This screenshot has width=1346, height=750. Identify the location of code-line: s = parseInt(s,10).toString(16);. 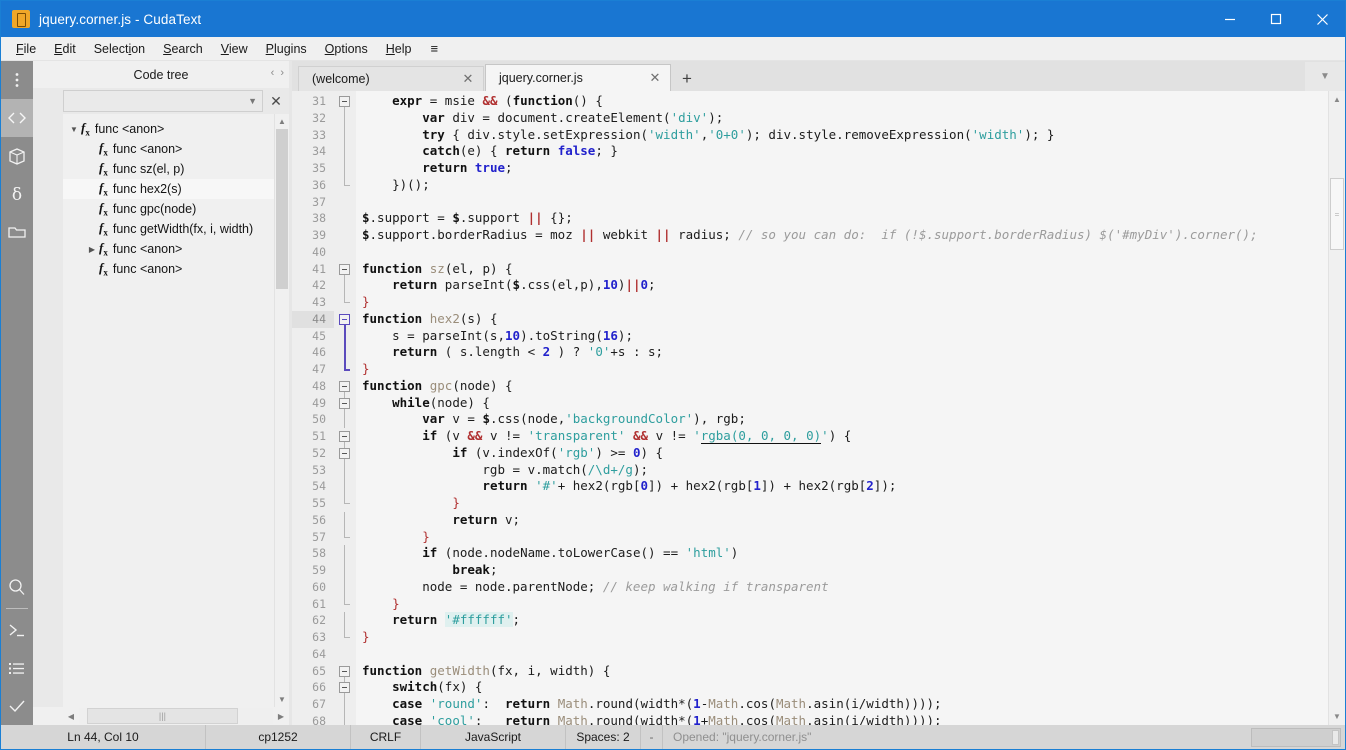
(842, 336).